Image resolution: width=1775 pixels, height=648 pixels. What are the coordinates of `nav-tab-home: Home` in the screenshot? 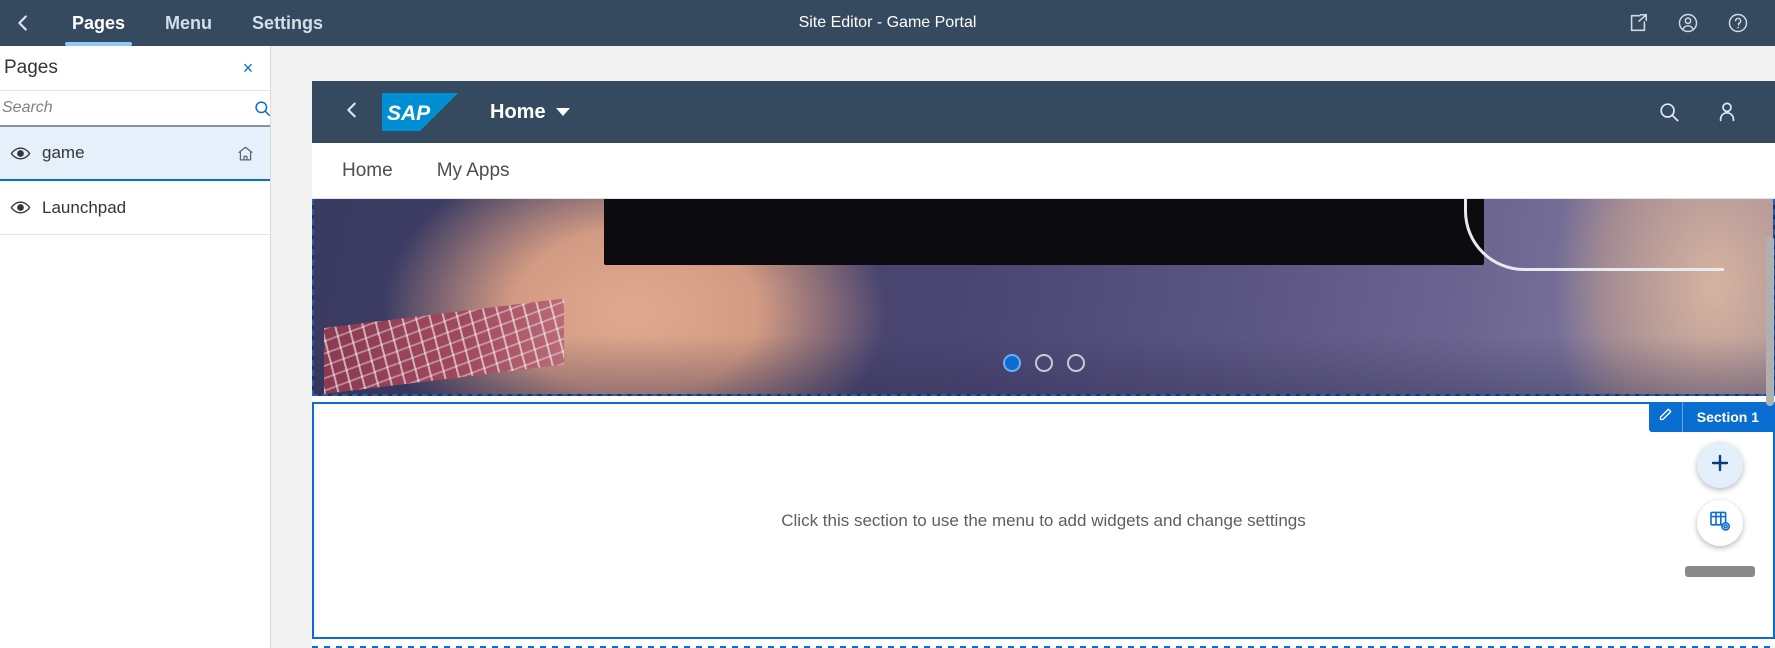 It's located at (367, 171).